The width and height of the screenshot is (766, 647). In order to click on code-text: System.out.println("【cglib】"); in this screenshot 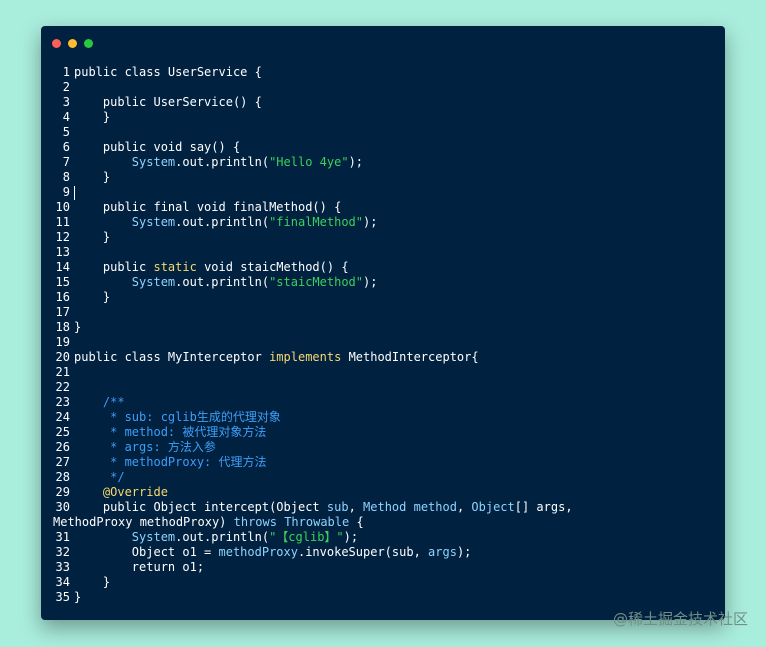, I will do `click(214, 537)`.